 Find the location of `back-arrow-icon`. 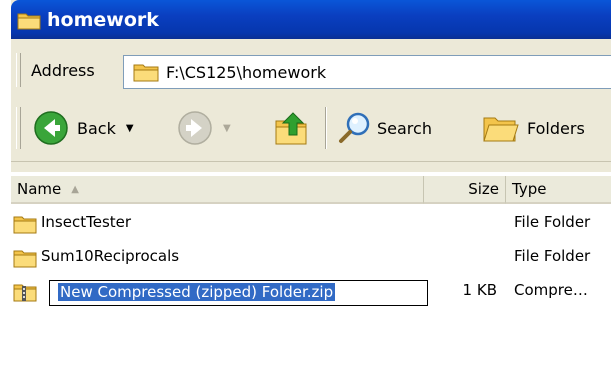

back-arrow-icon is located at coordinates (51, 128).